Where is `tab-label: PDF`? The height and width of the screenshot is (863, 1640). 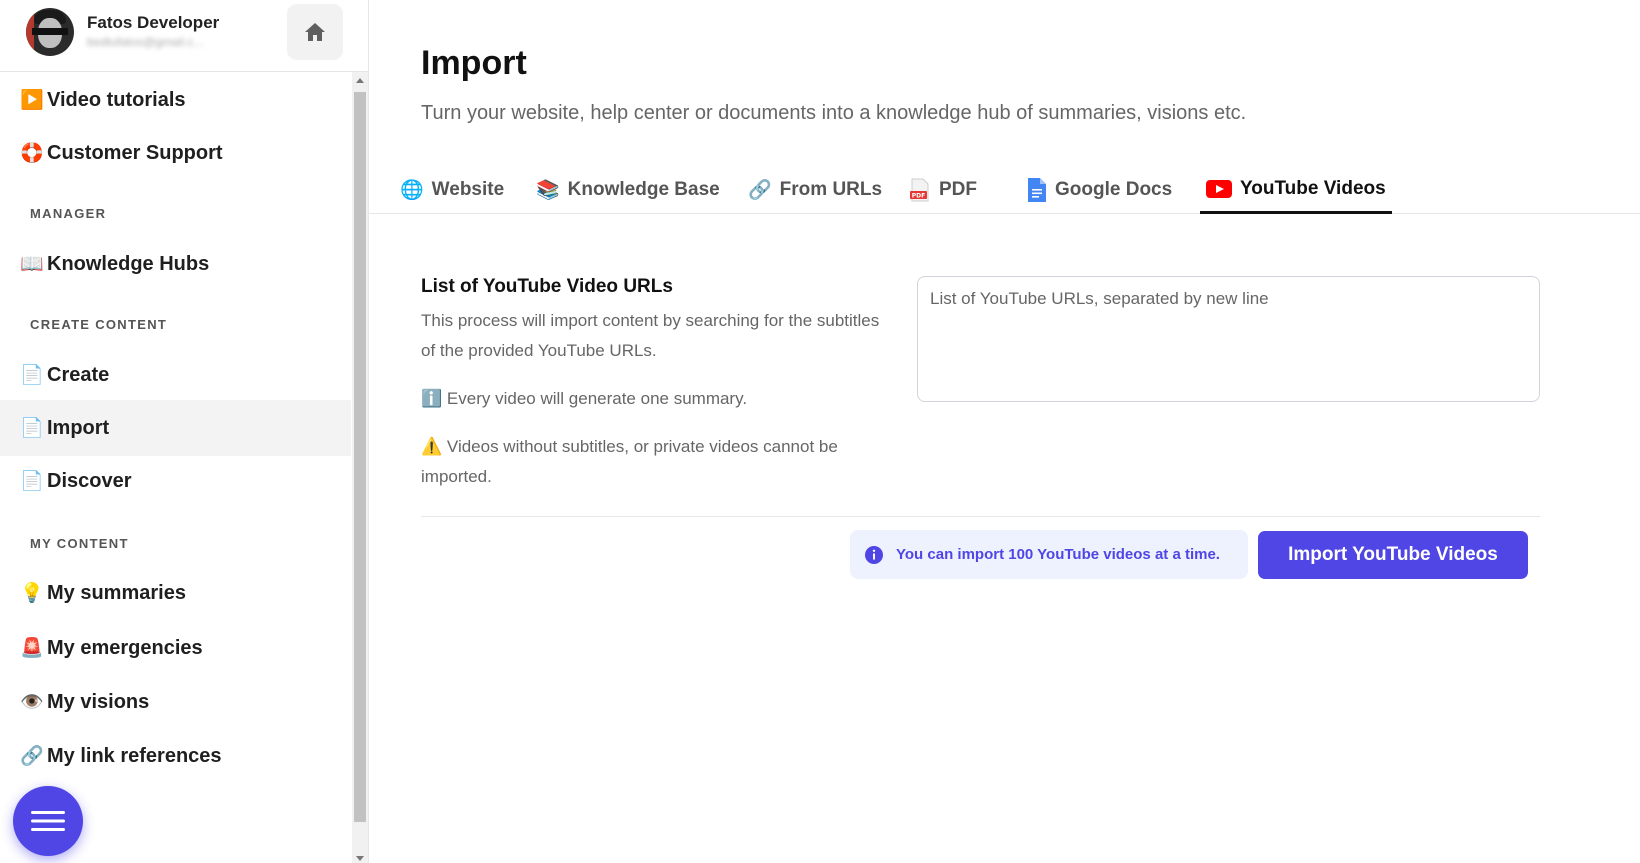 tab-label: PDF is located at coordinates (958, 189).